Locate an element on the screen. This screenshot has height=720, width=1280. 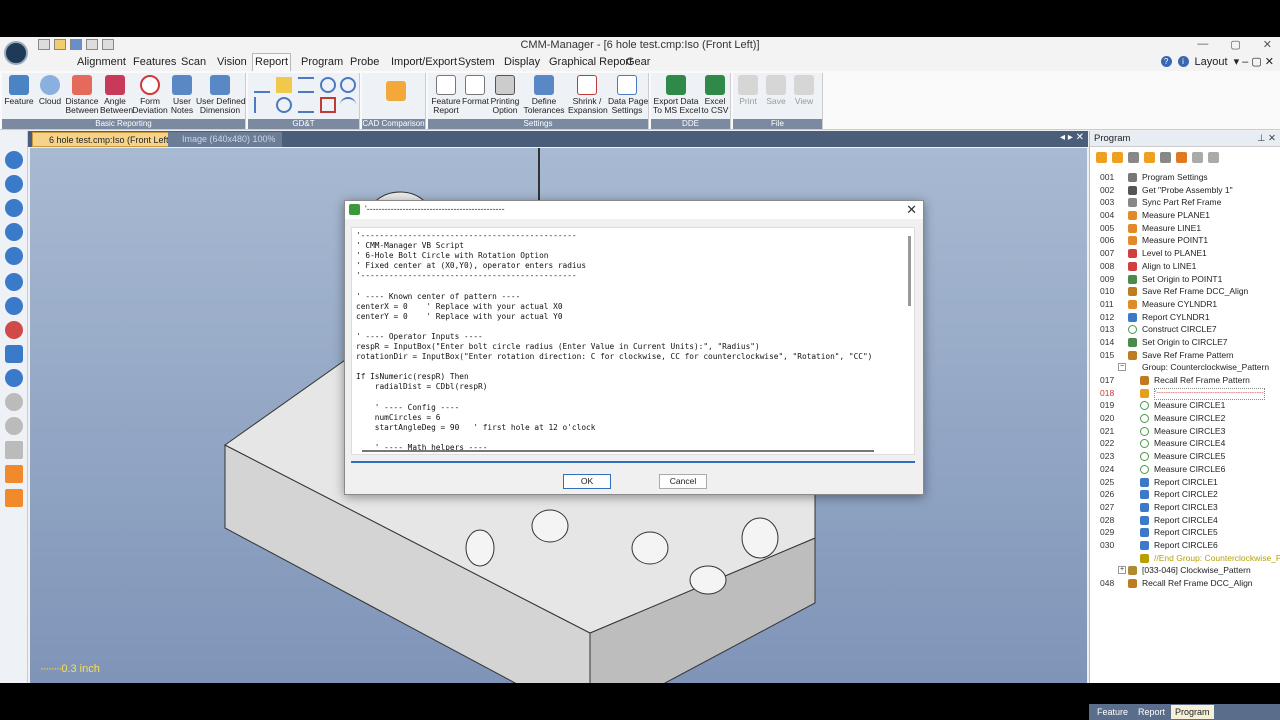
program-row: 002 Get "Probe Assembly 1" is located at coordinates (1185, 190).